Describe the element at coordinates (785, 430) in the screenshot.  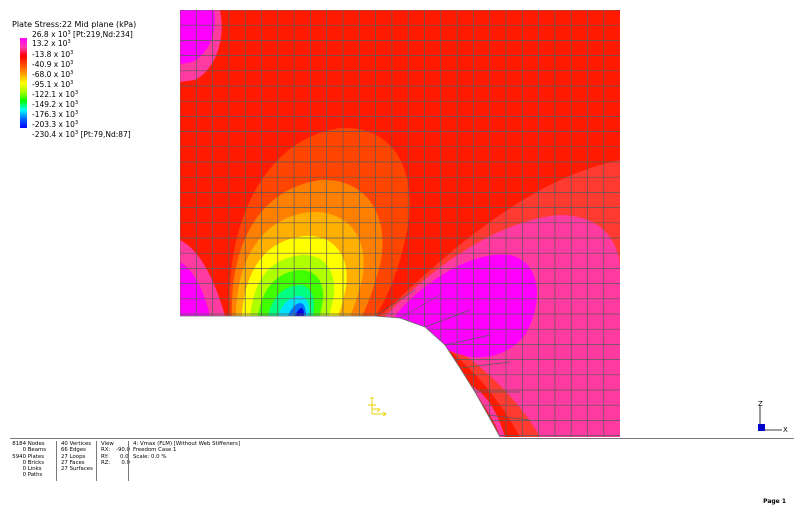
I see `axis-x-label: X` at that location.